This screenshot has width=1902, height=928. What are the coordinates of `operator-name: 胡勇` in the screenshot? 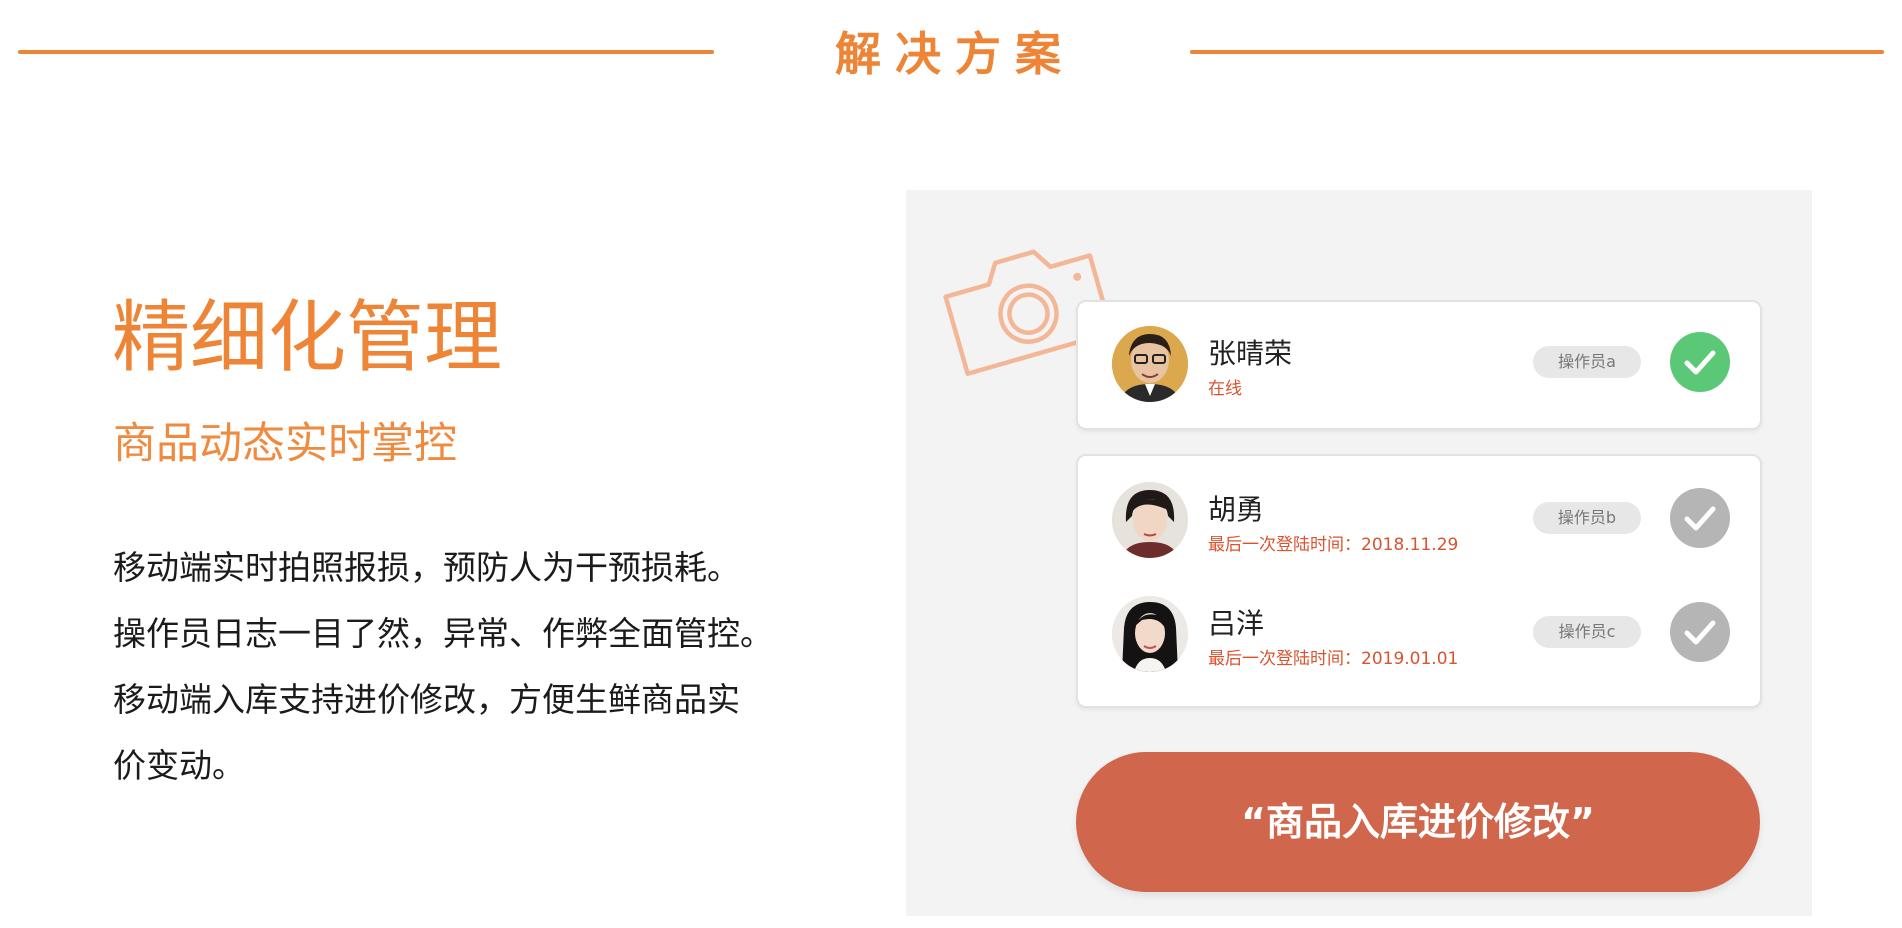 It's located at (1236, 509).